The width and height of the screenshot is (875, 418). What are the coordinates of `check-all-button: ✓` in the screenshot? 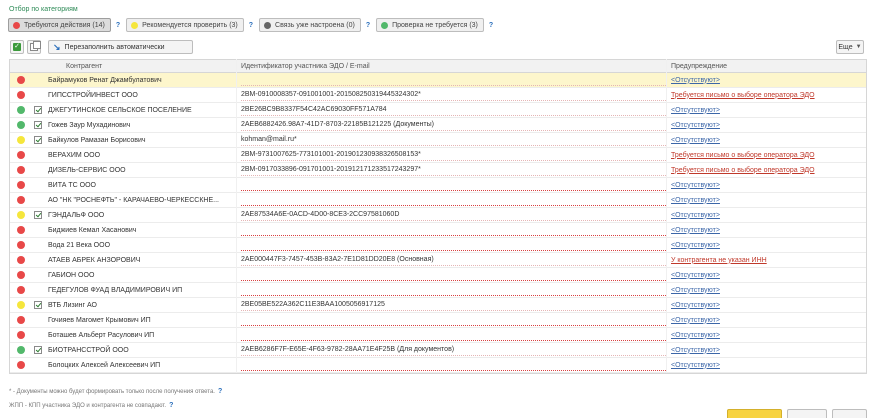 It's located at (17, 47).